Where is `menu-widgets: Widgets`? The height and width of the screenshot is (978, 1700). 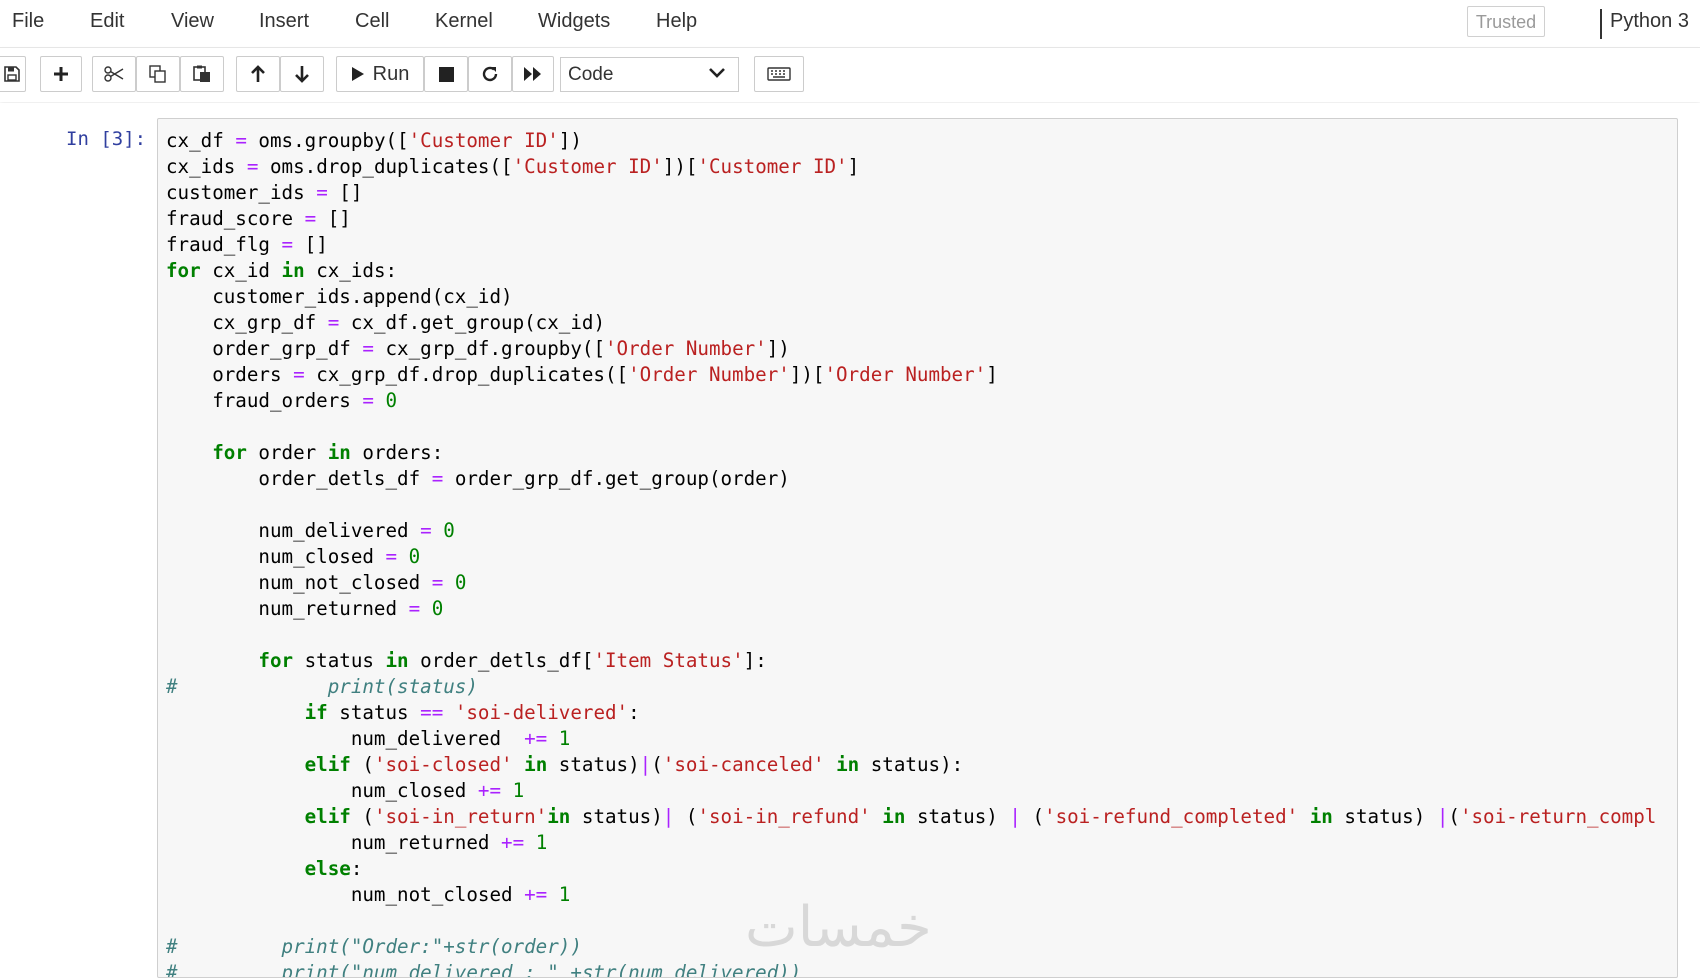
menu-widgets: Widgets is located at coordinates (574, 21).